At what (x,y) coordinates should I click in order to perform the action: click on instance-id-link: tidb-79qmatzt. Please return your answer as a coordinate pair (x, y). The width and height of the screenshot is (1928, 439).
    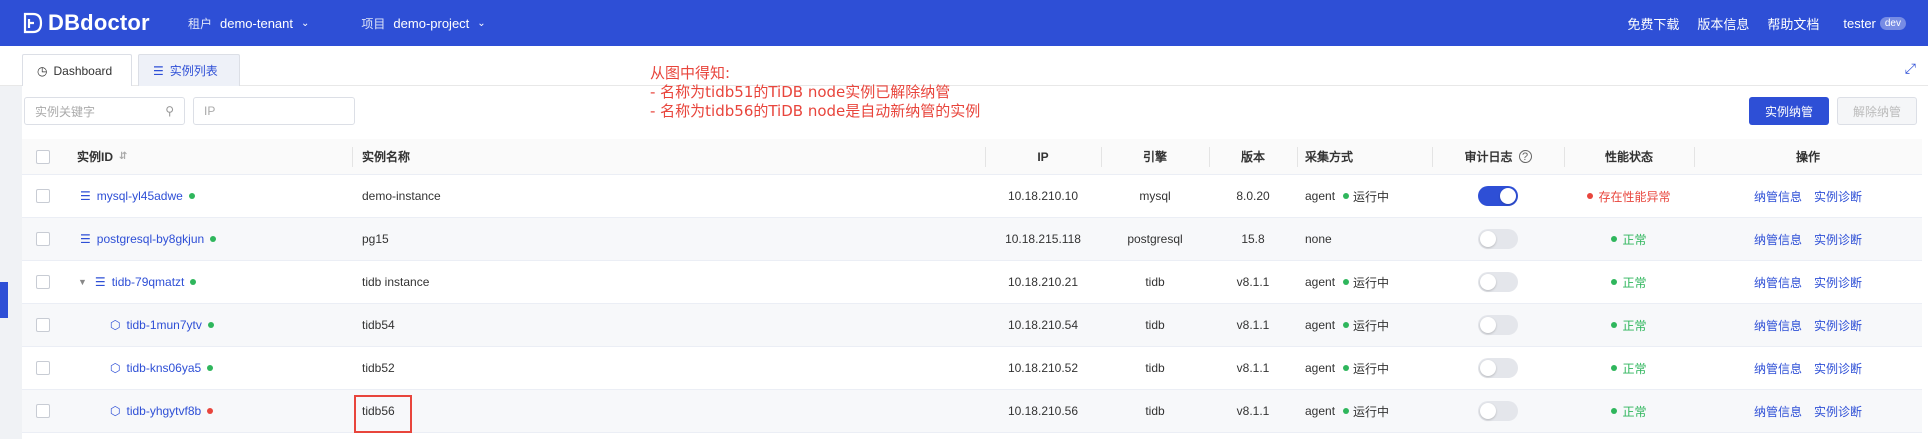
    Looking at the image, I should click on (148, 282).